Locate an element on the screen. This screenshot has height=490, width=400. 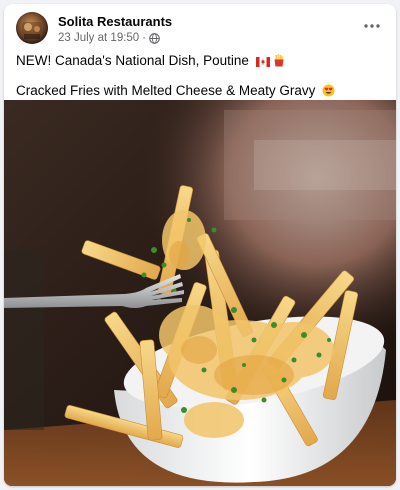
post-header: Solita Restaurants 23 July at 19:50 · is located at coordinates (200, 30).